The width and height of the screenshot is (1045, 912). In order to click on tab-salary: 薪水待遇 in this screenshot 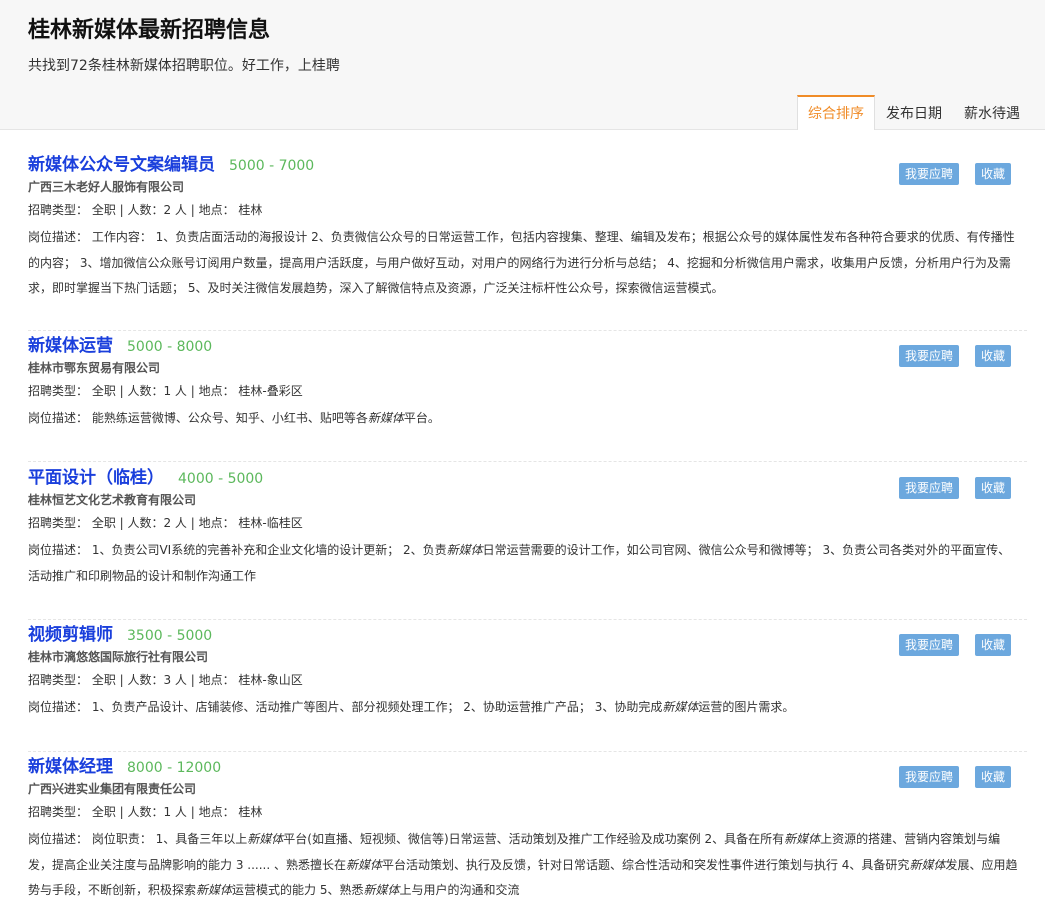, I will do `click(992, 113)`.